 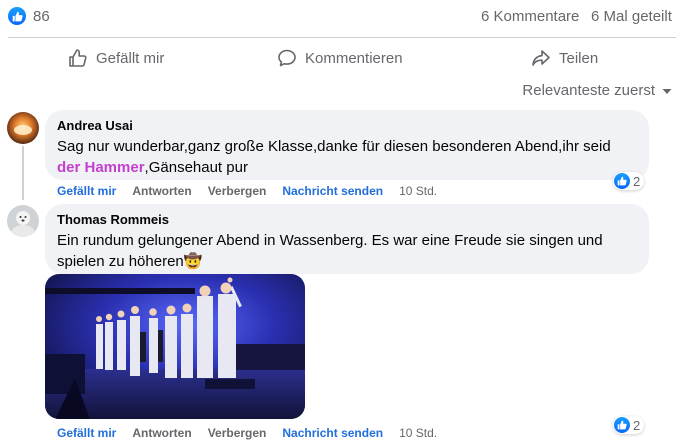 What do you see at coordinates (541, 58) in the screenshot?
I see `share-arrow-icon` at bounding box center [541, 58].